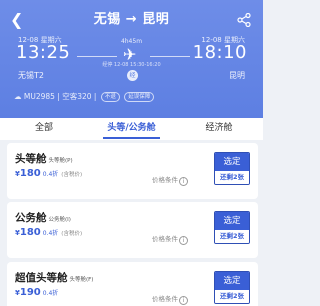  What do you see at coordinates (170, 56) in the screenshot?
I see `route-line-right` at bounding box center [170, 56].